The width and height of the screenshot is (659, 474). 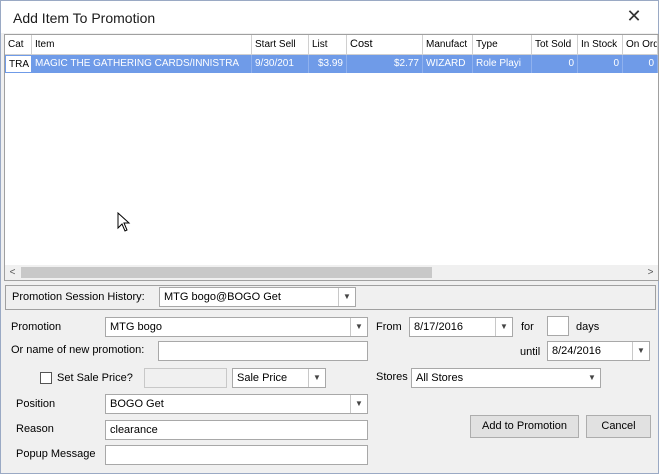 I want to click on until-label: until, so click(x=530, y=352).